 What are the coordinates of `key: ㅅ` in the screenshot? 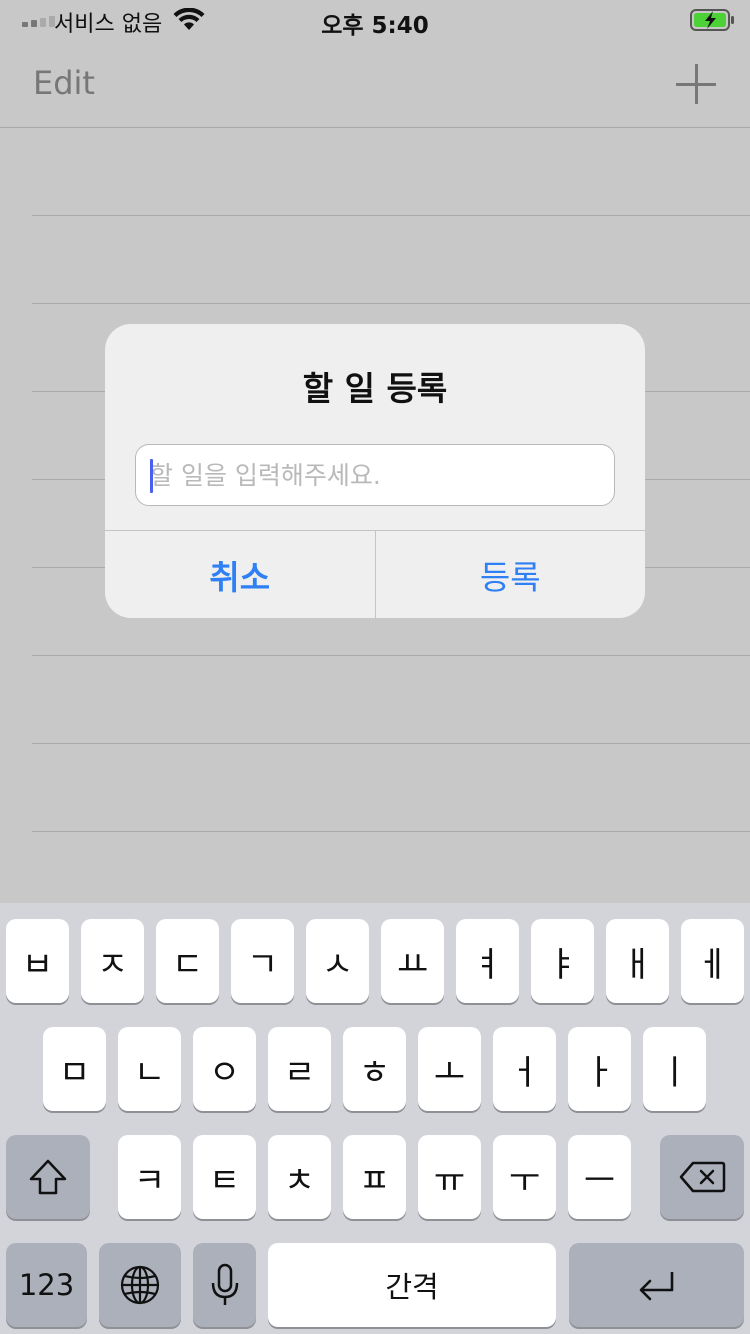 It's located at (337, 961).